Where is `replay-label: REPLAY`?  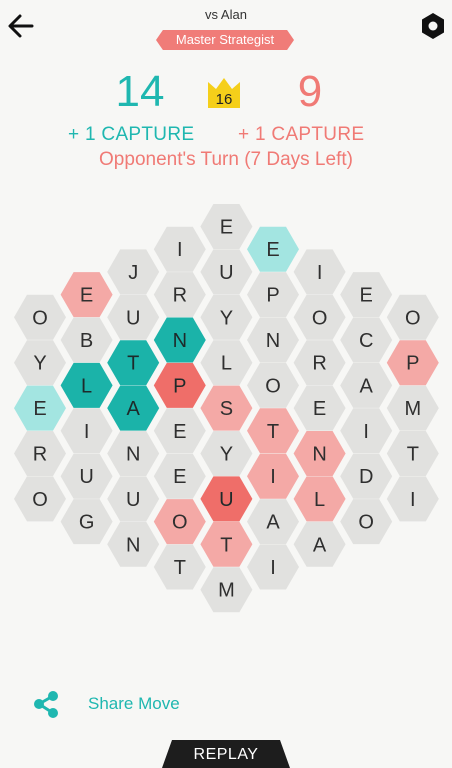 replay-label: REPLAY is located at coordinates (226, 754).